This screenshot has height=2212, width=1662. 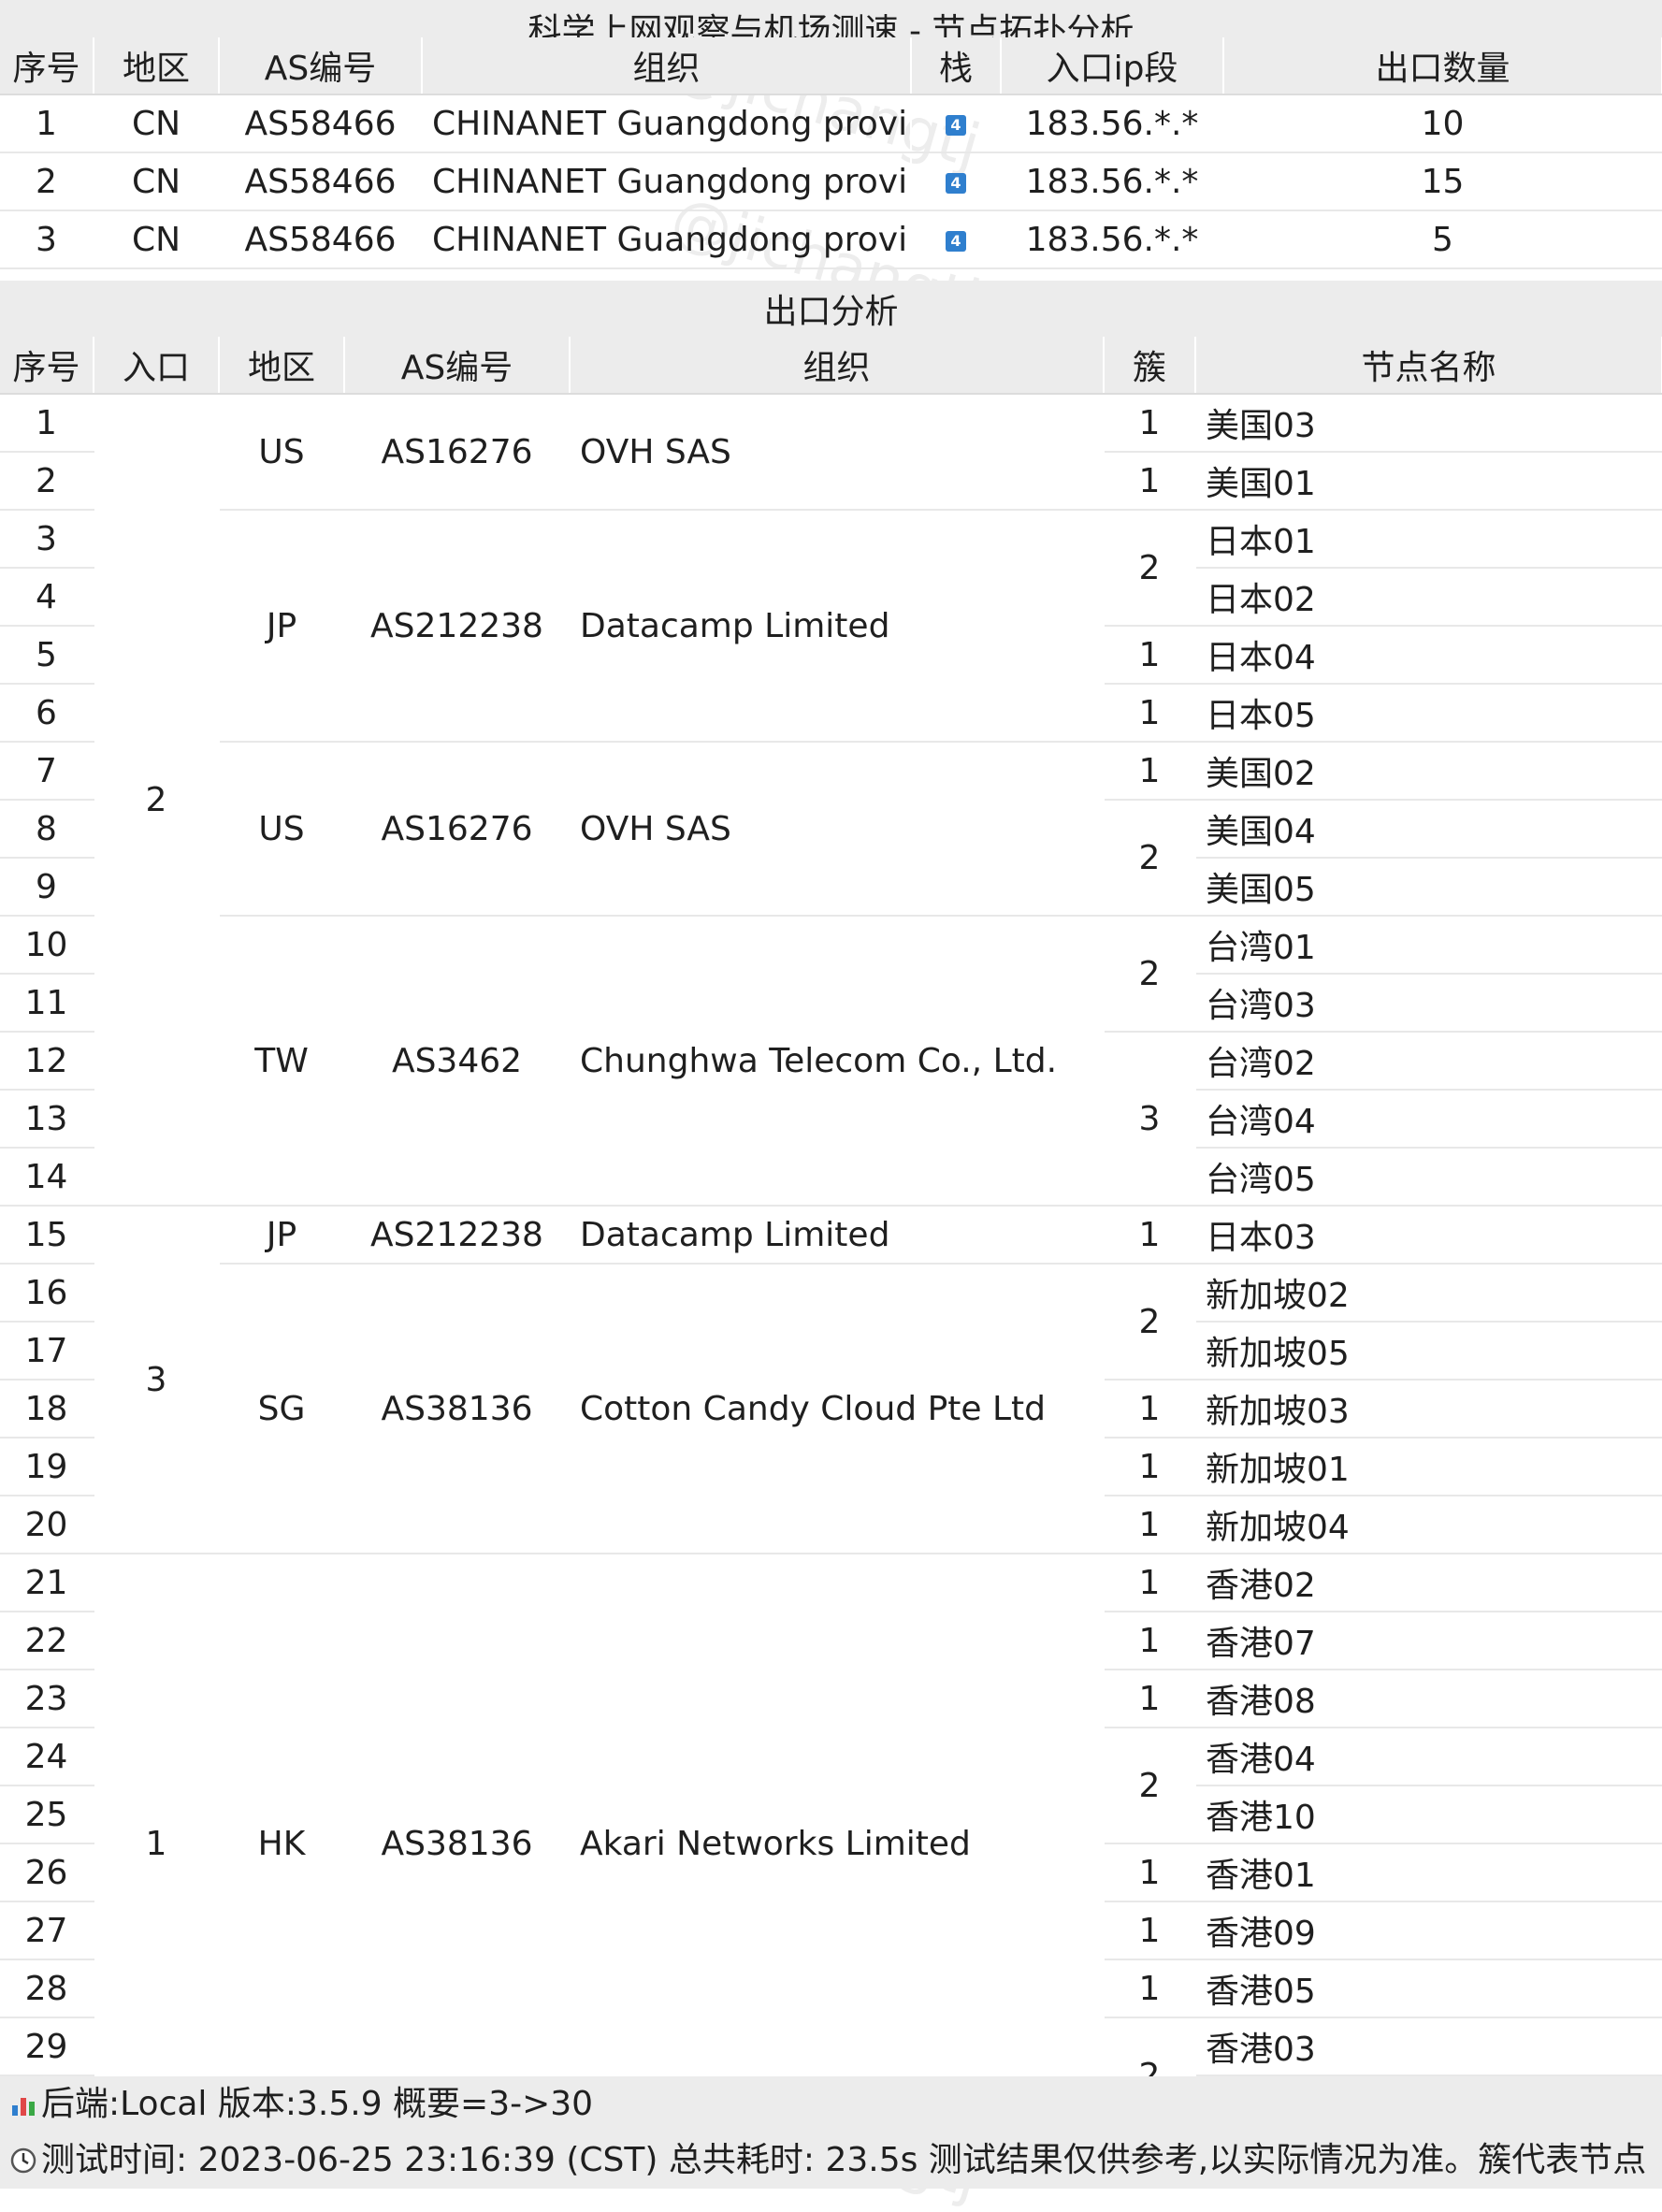 I want to click on row-number: 7, so click(x=47, y=771).